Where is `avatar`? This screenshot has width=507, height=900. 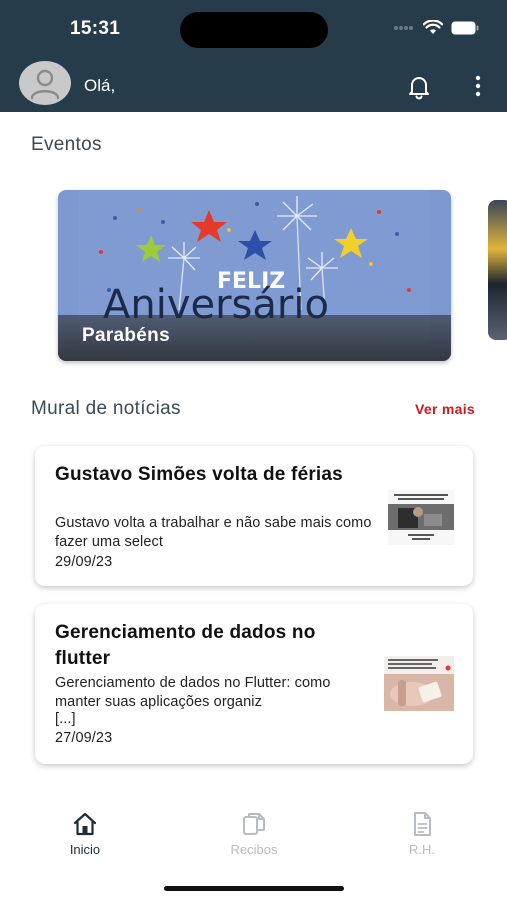
avatar is located at coordinates (45, 83).